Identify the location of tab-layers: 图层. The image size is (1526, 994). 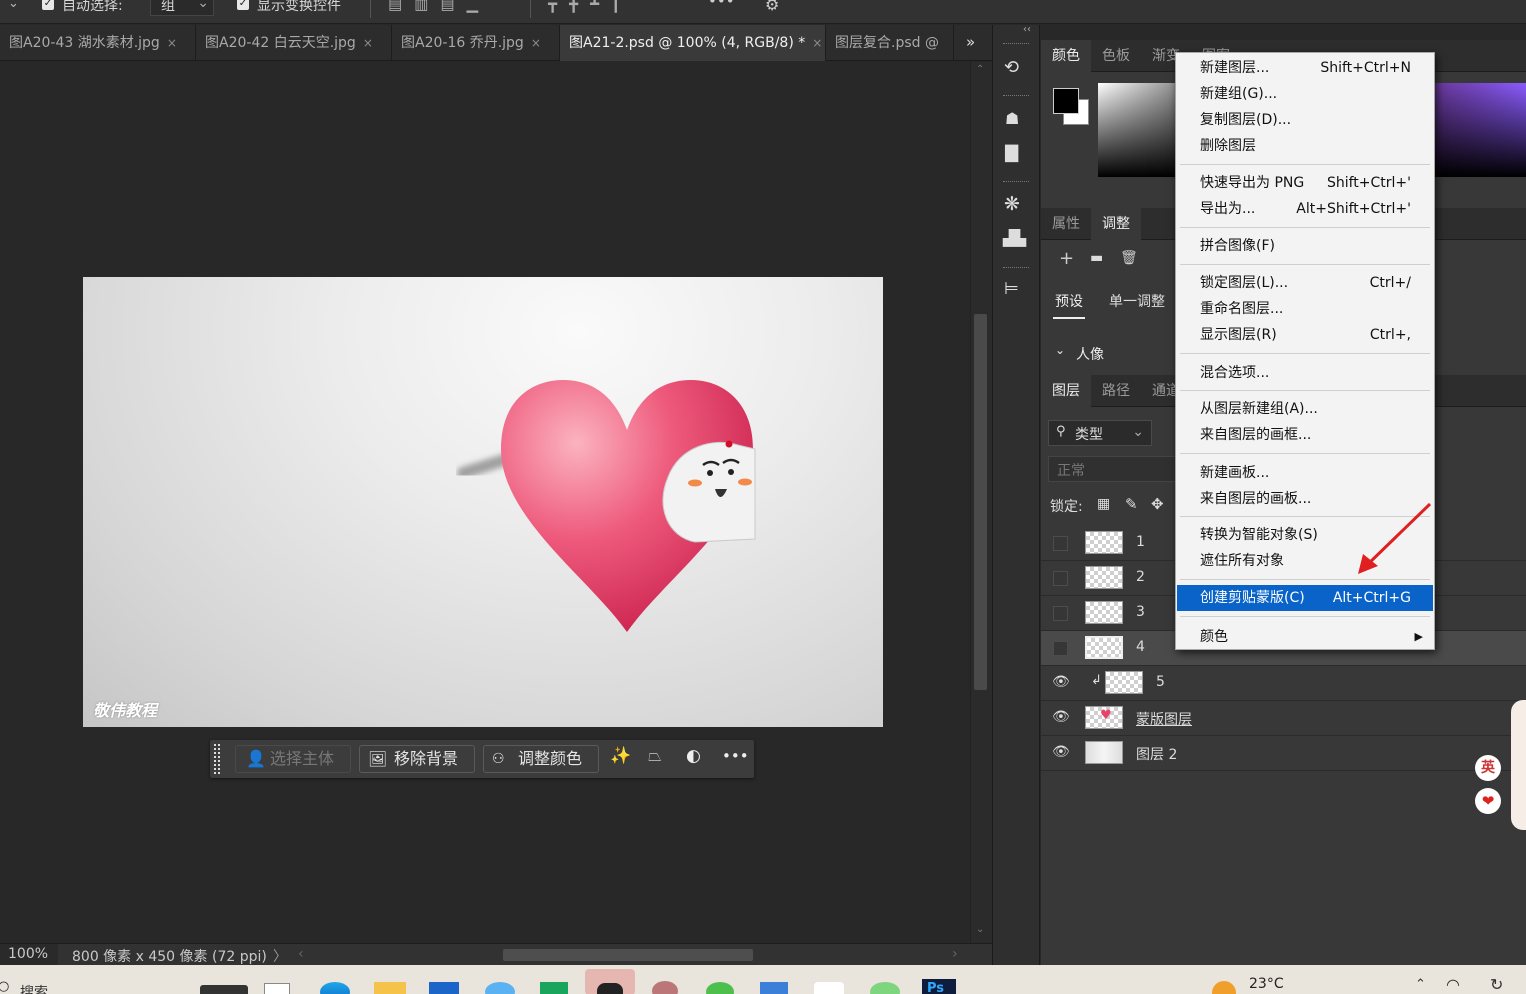
(1066, 391).